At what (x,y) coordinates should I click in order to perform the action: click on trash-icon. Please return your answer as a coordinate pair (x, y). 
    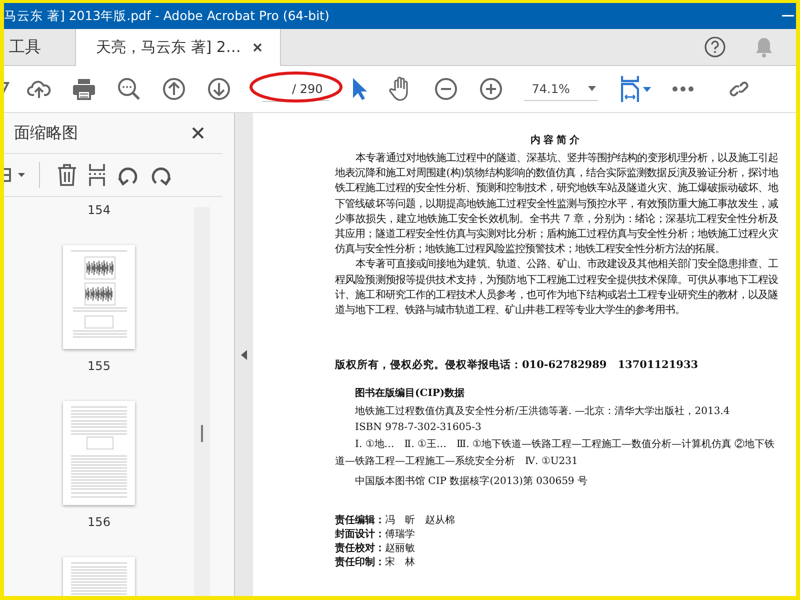
    Looking at the image, I should click on (67, 175).